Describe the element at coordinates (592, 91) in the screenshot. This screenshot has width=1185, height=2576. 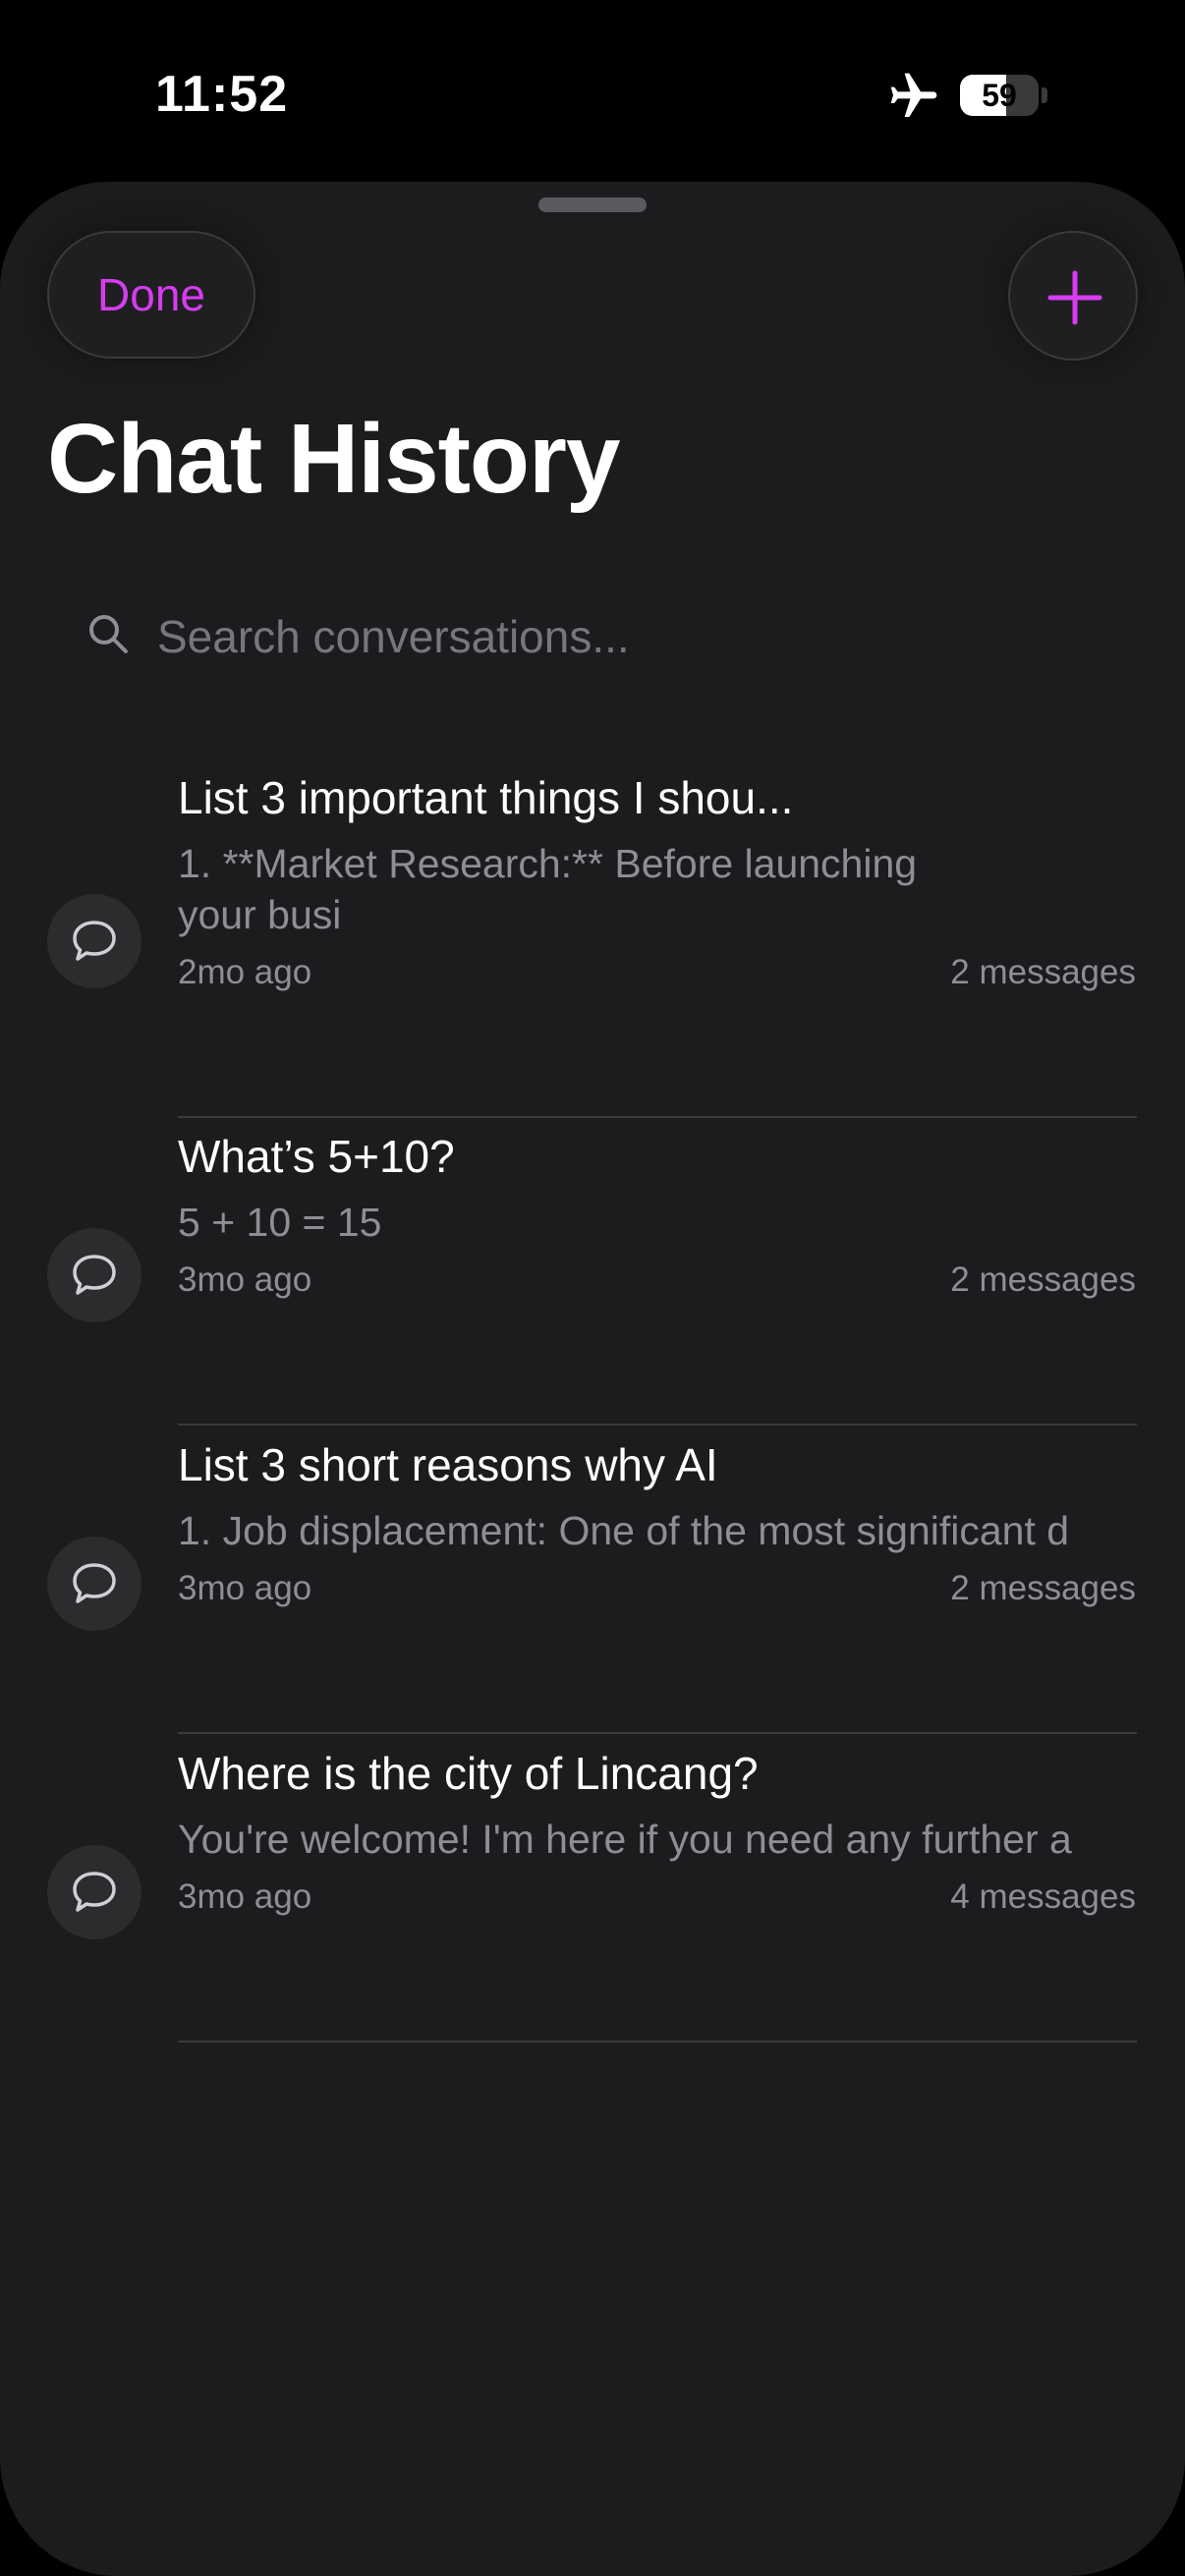
I see `status-bar: 11:52 59` at that location.